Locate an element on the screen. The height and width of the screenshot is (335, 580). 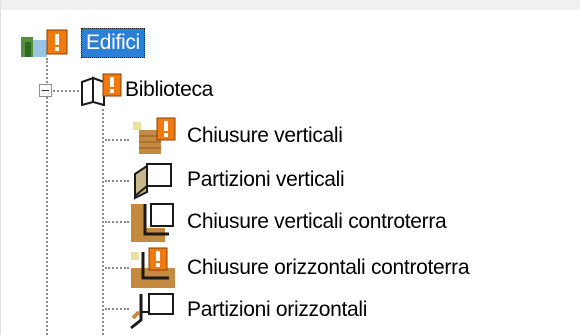
tree-node-library: Biblioteca is located at coordinates (146, 90).